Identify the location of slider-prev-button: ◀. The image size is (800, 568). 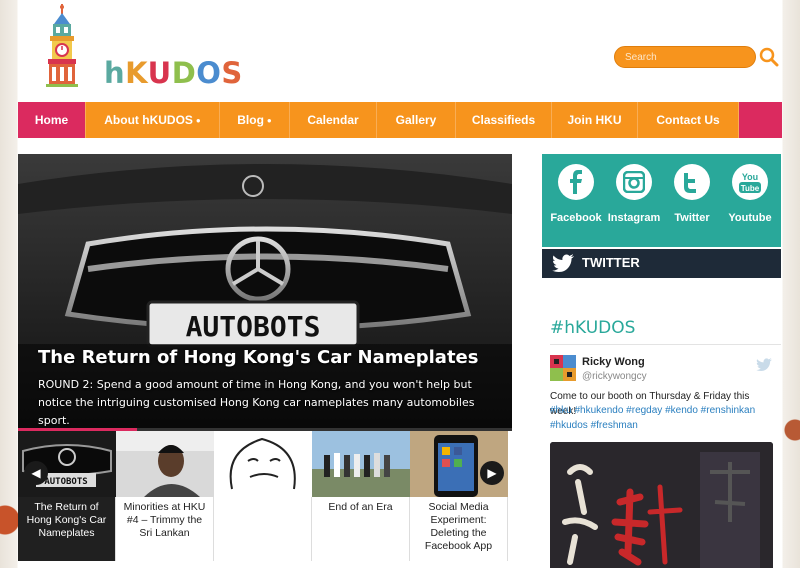
(36, 473).